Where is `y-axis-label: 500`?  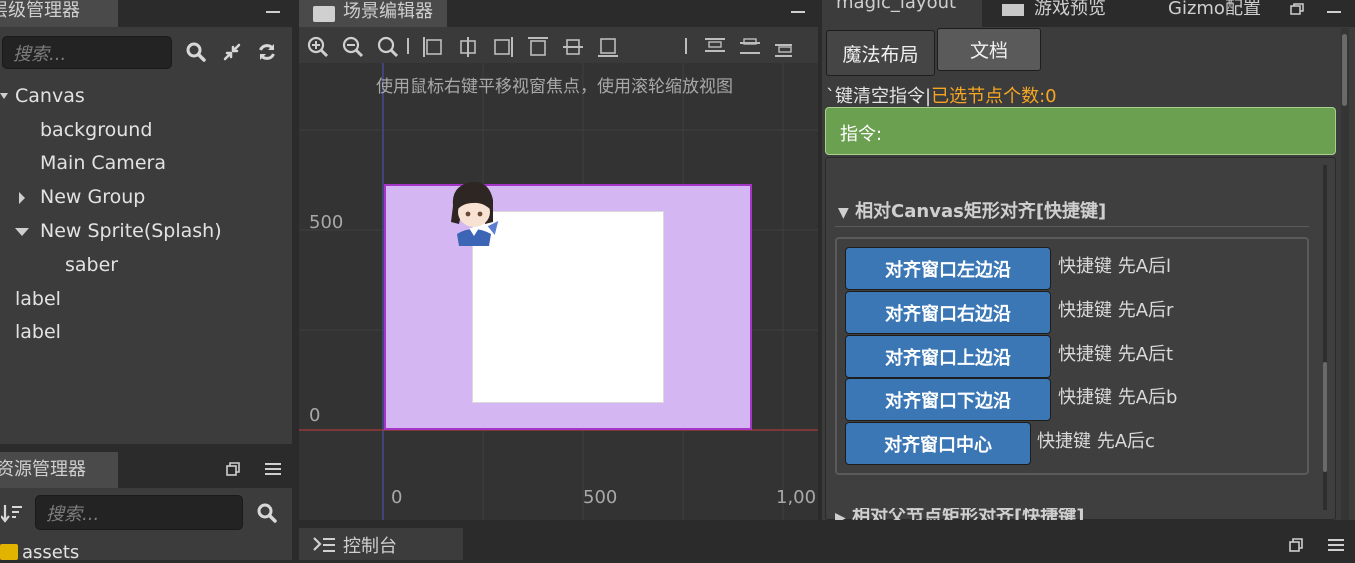
y-axis-label: 500 is located at coordinates (326, 222).